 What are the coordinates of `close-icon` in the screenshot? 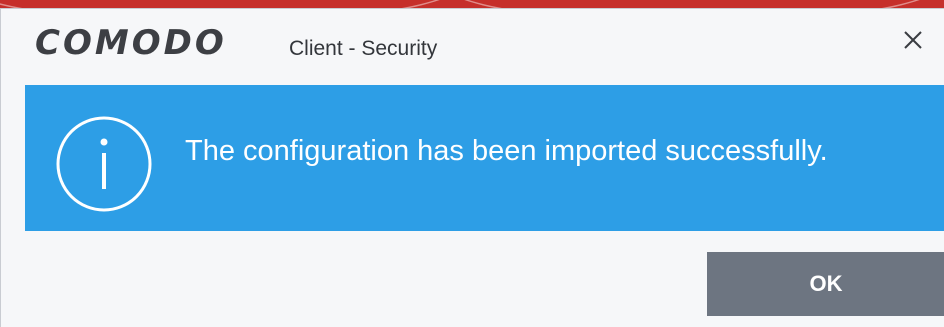 It's located at (913, 40).